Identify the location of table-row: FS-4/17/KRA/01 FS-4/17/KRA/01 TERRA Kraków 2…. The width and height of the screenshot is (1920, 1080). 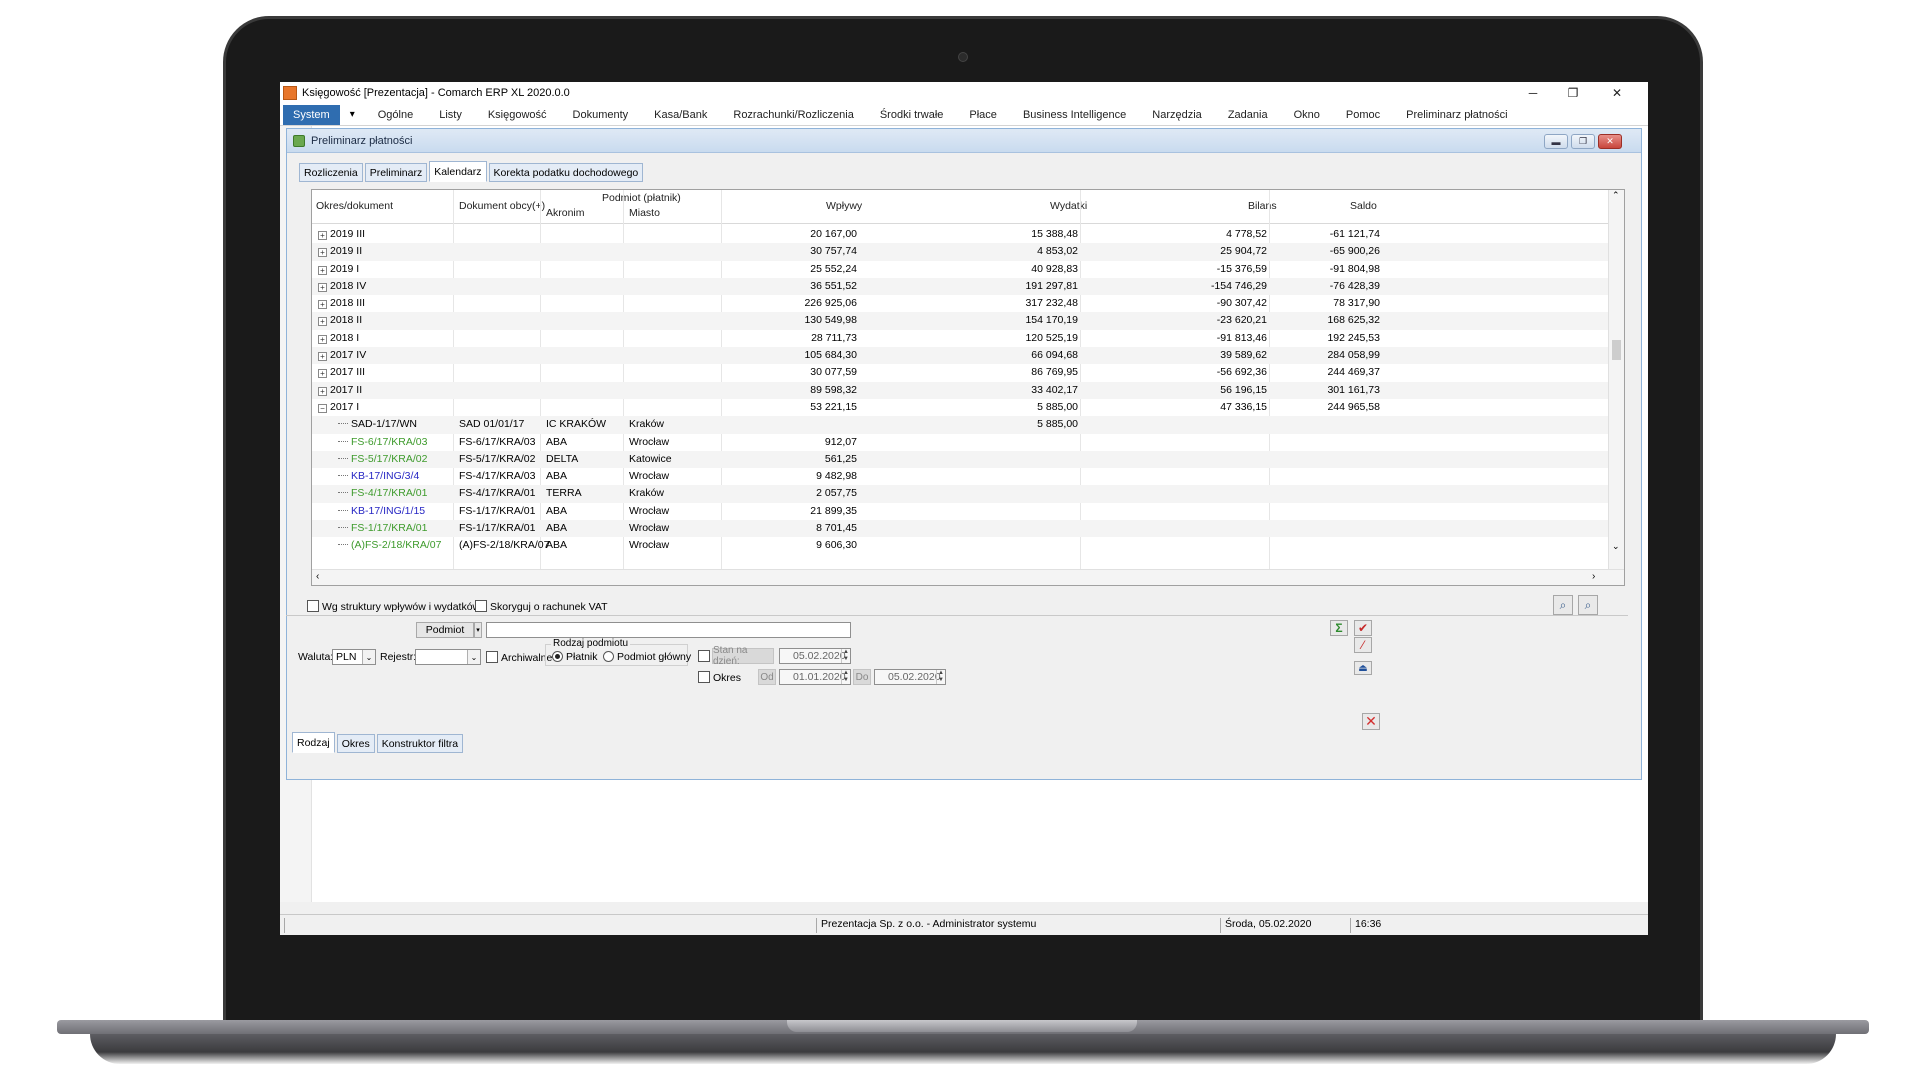
(961, 494).